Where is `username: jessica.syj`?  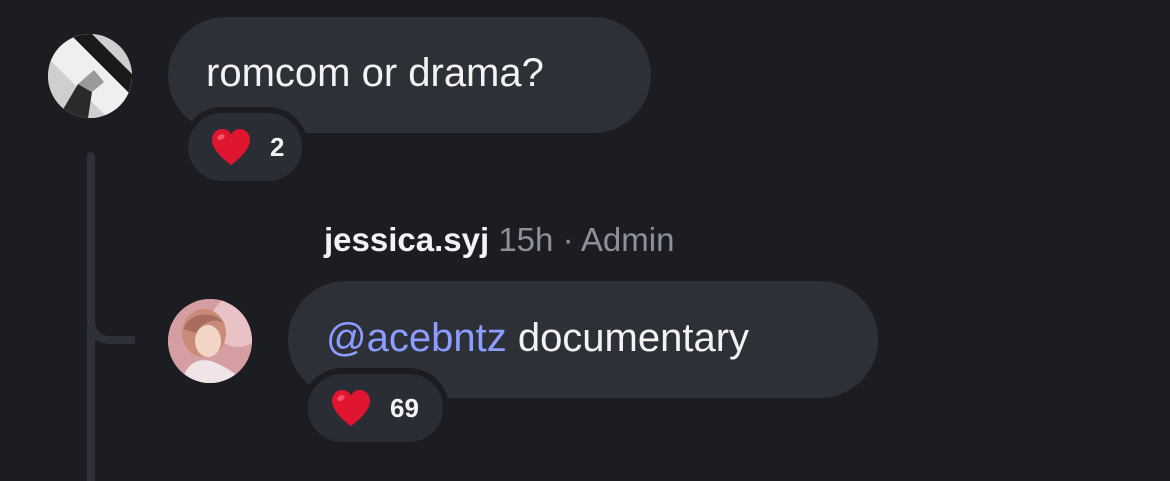
username: jessica.syj is located at coordinates (406, 239).